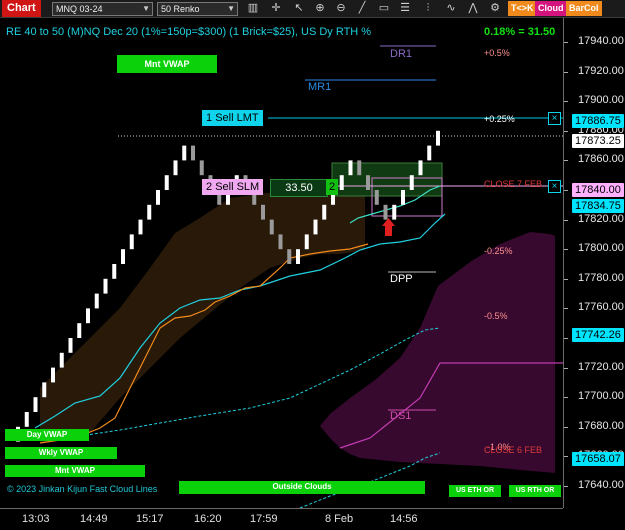 The image size is (625, 530). I want to click on cloud-button: Cloud, so click(551, 8).